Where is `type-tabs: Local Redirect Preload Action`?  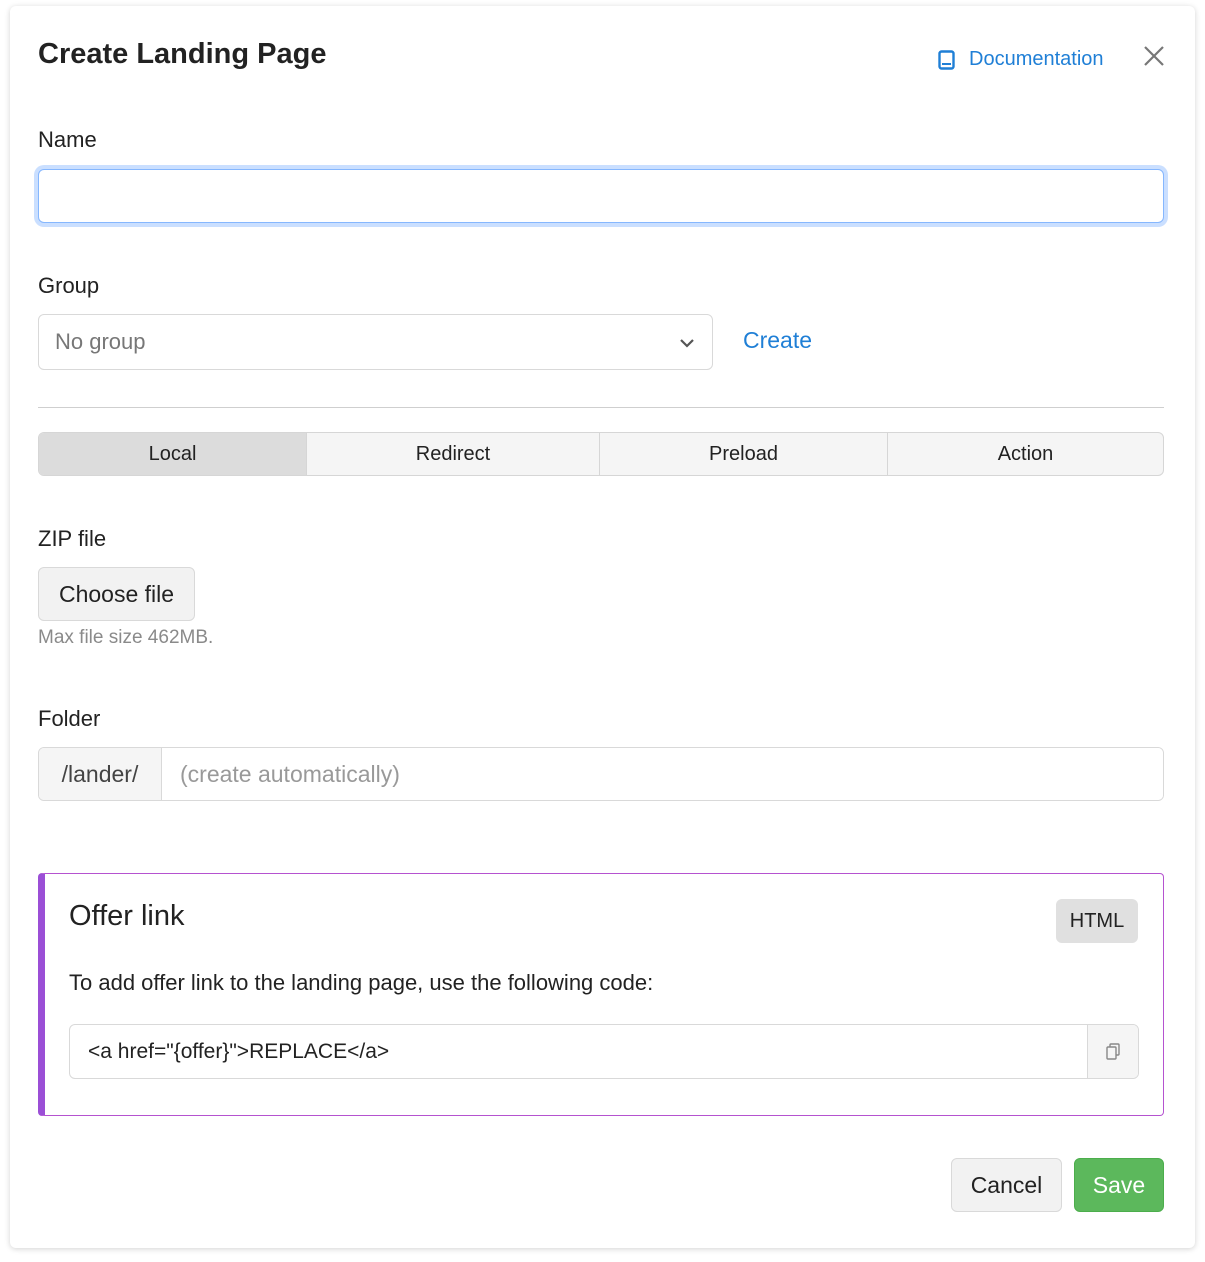 type-tabs: Local Redirect Preload Action is located at coordinates (601, 454).